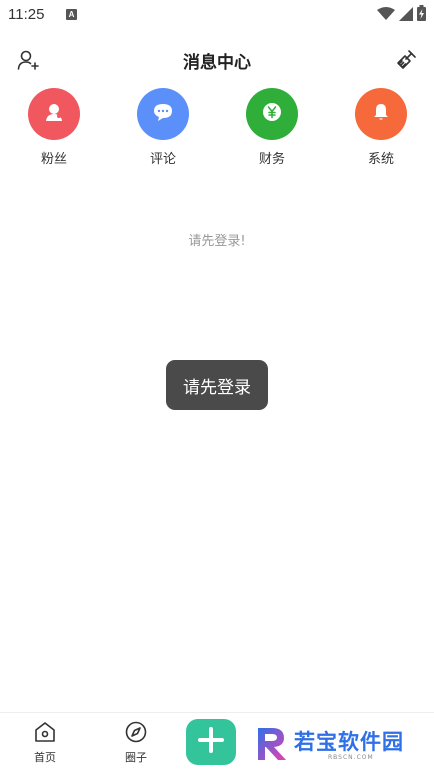 The image size is (434, 771). I want to click on status-time: 11:25, so click(26, 14).